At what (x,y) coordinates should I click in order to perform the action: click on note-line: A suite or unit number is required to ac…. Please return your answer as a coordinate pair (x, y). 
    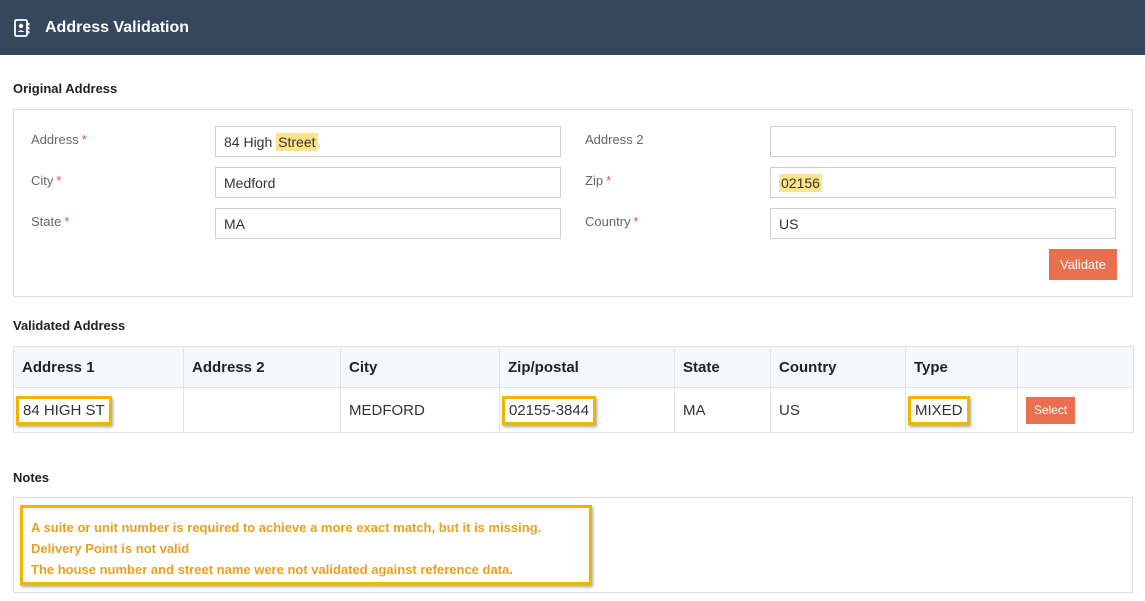
    Looking at the image, I should click on (286, 527).